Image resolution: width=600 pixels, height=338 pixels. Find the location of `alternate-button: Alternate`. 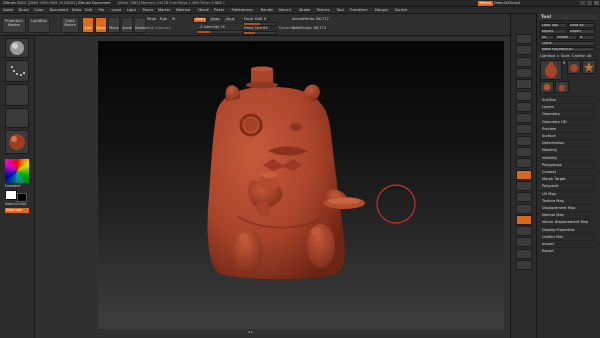

alternate-button: Alternate is located at coordinates (17, 210).